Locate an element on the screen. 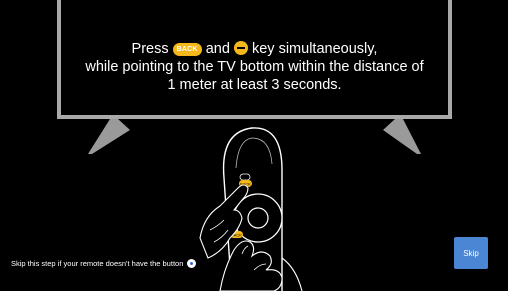 The width and height of the screenshot is (508, 291). skip-button: Skip is located at coordinates (471, 253).